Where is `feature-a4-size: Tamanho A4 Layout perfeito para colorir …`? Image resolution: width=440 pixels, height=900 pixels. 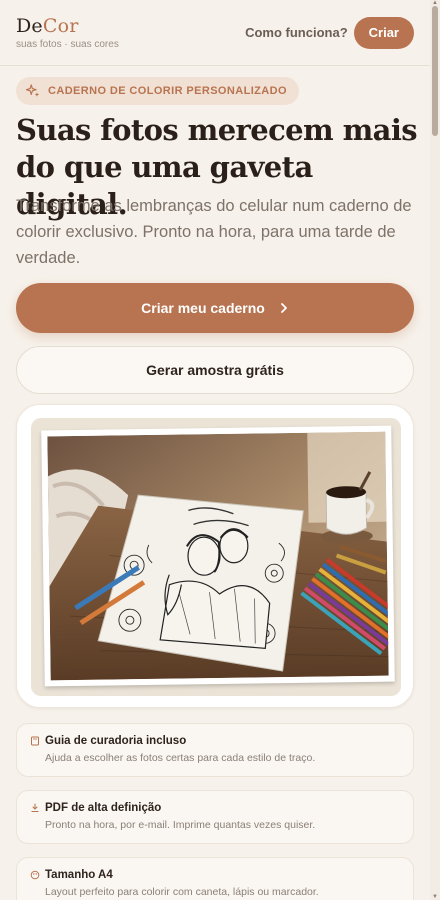 feature-a4-size: Tamanho A4 Layout perfeito para colorir … is located at coordinates (215, 878).